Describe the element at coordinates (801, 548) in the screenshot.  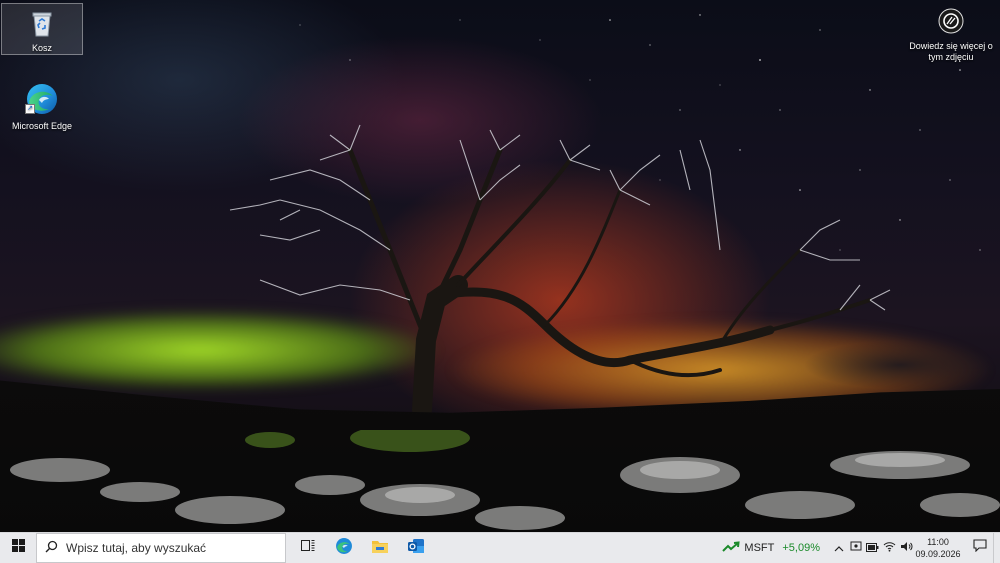
I see `stock-change: +5,09%` at that location.